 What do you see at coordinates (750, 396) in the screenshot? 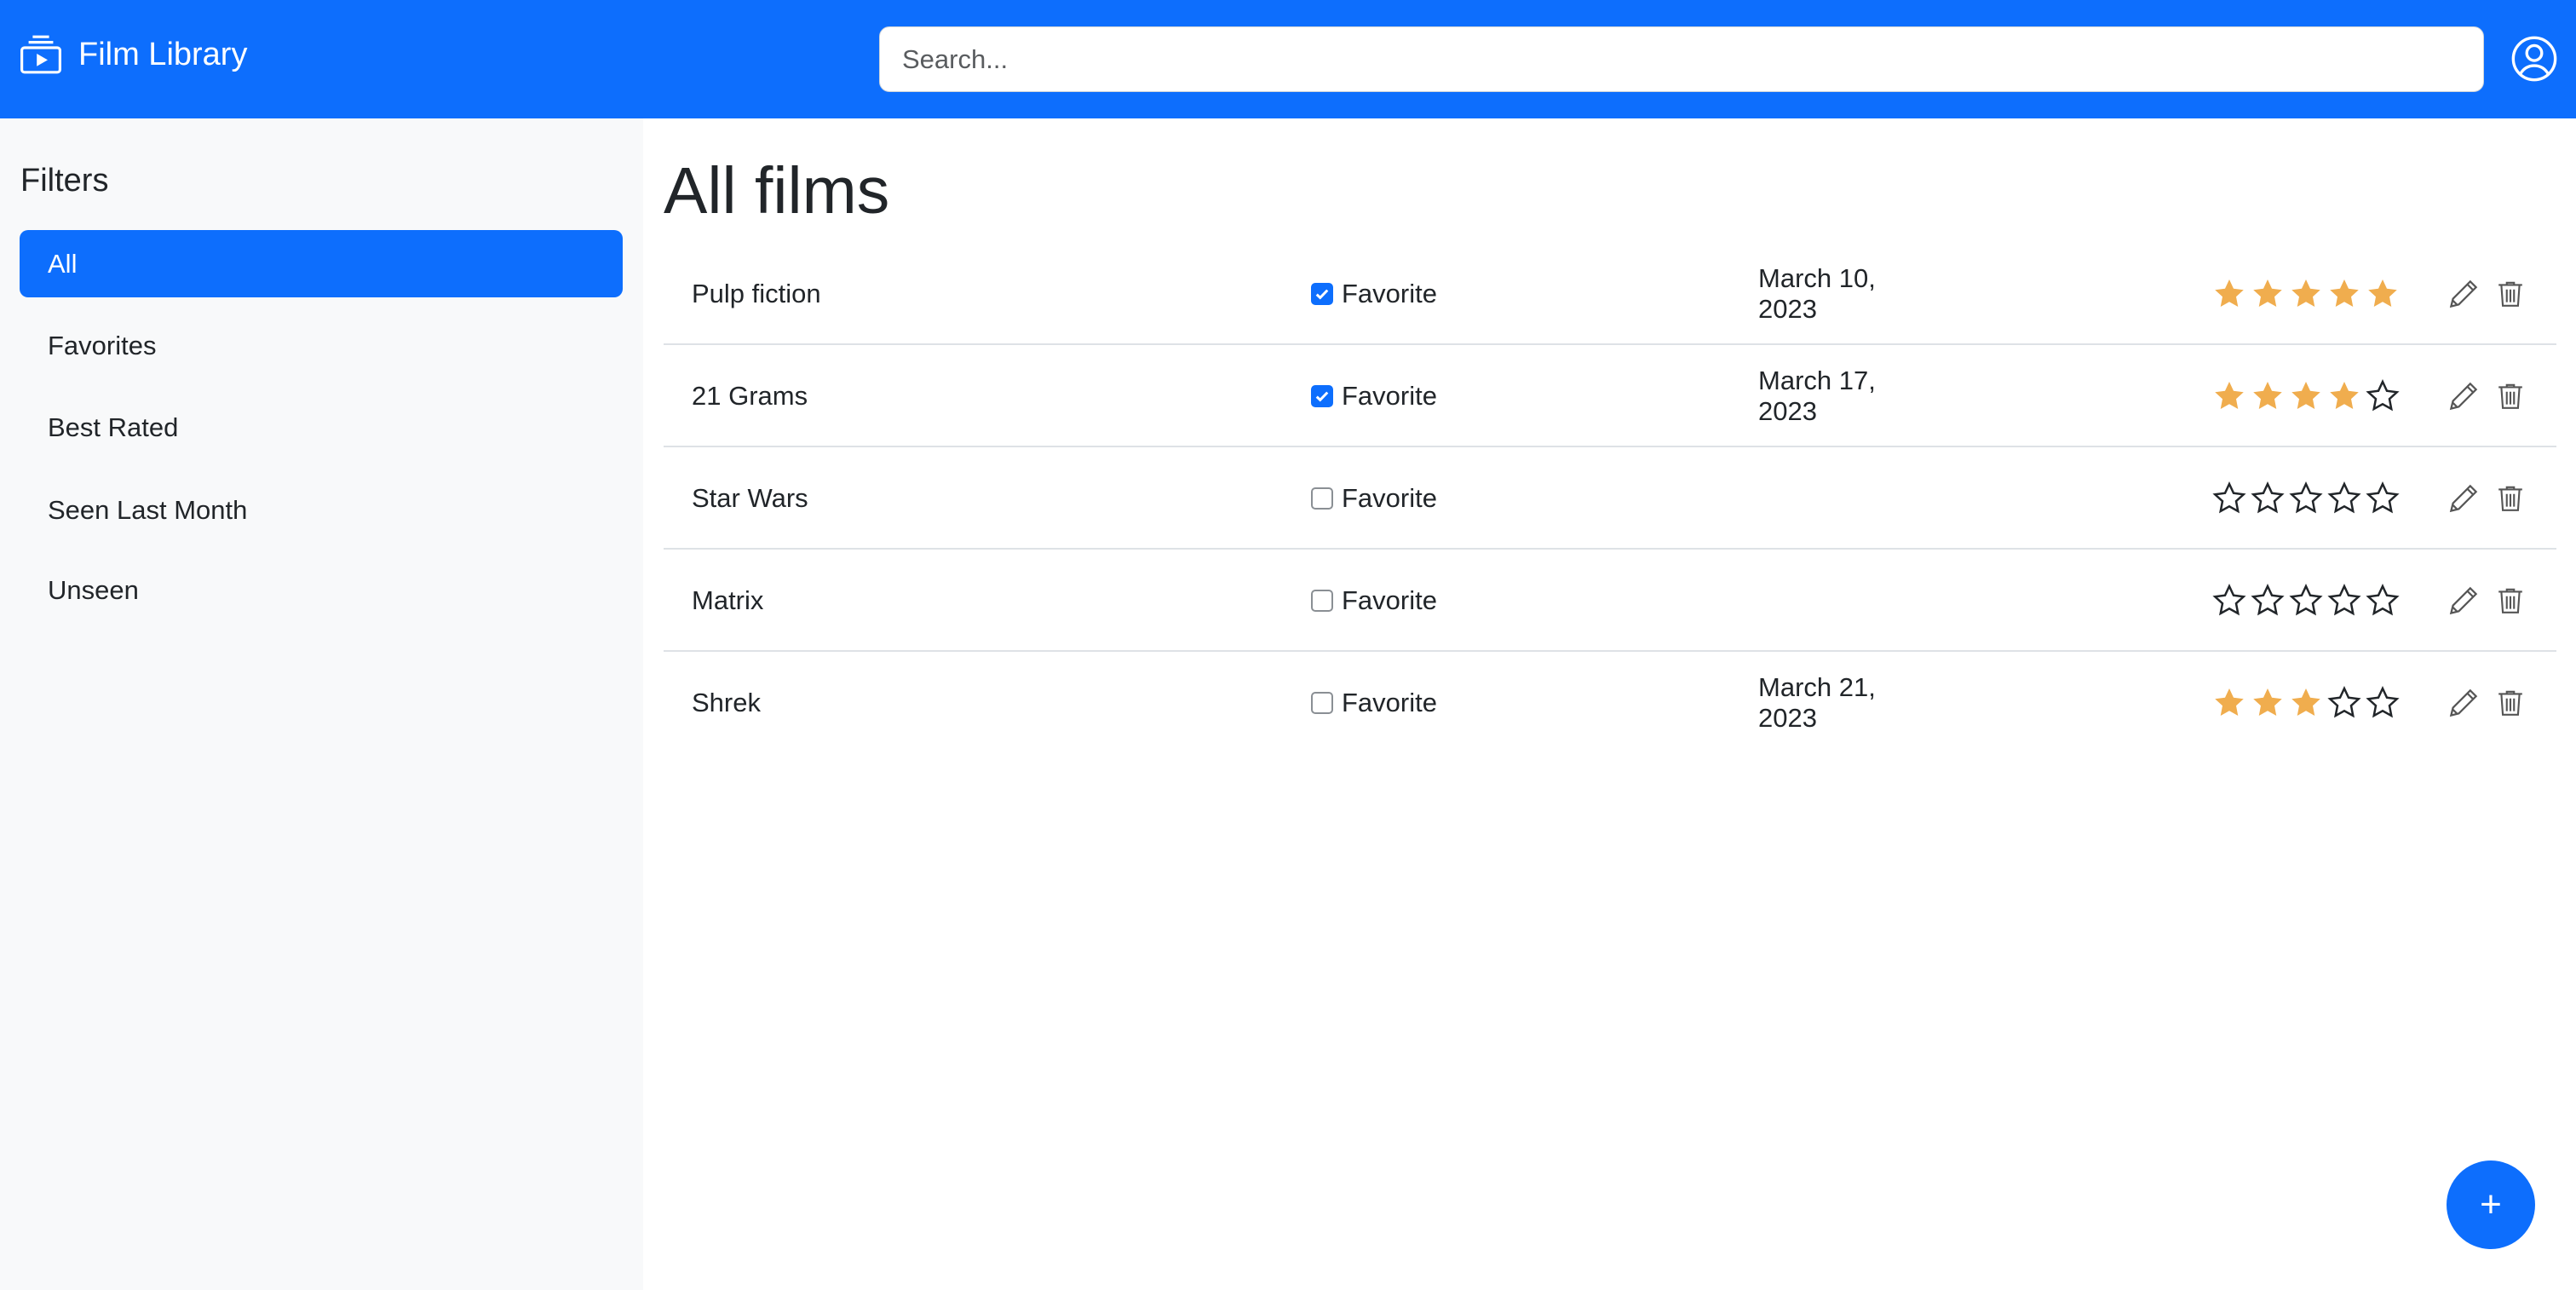
I see `film-title: 21 Grams` at bounding box center [750, 396].